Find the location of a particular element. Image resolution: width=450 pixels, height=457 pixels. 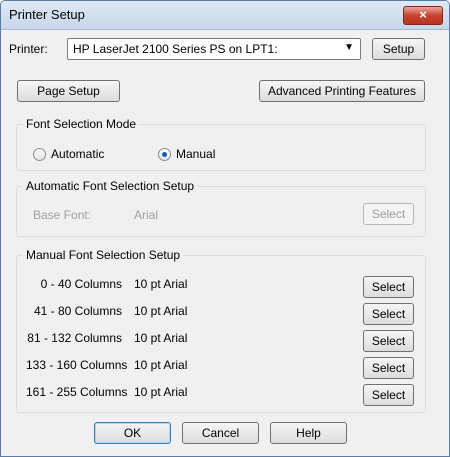

close-button: × is located at coordinates (423, 15).